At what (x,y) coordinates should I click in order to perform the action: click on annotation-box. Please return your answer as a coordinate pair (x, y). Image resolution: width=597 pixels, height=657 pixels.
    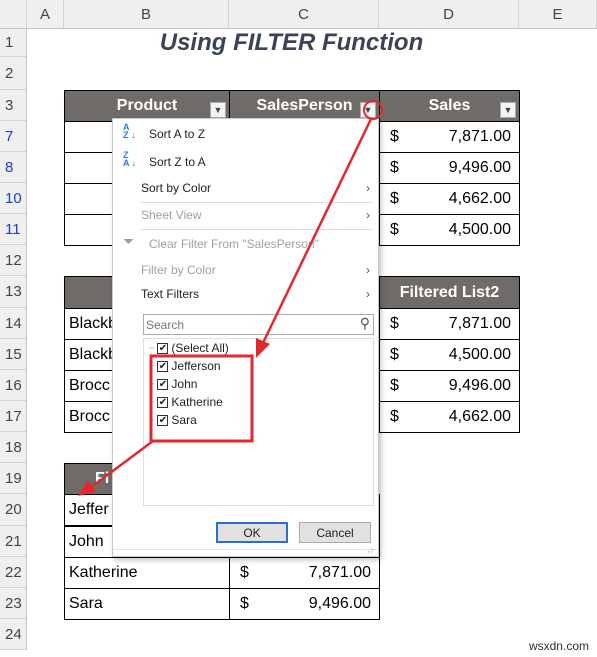
    Looking at the image, I should click on (201, 398).